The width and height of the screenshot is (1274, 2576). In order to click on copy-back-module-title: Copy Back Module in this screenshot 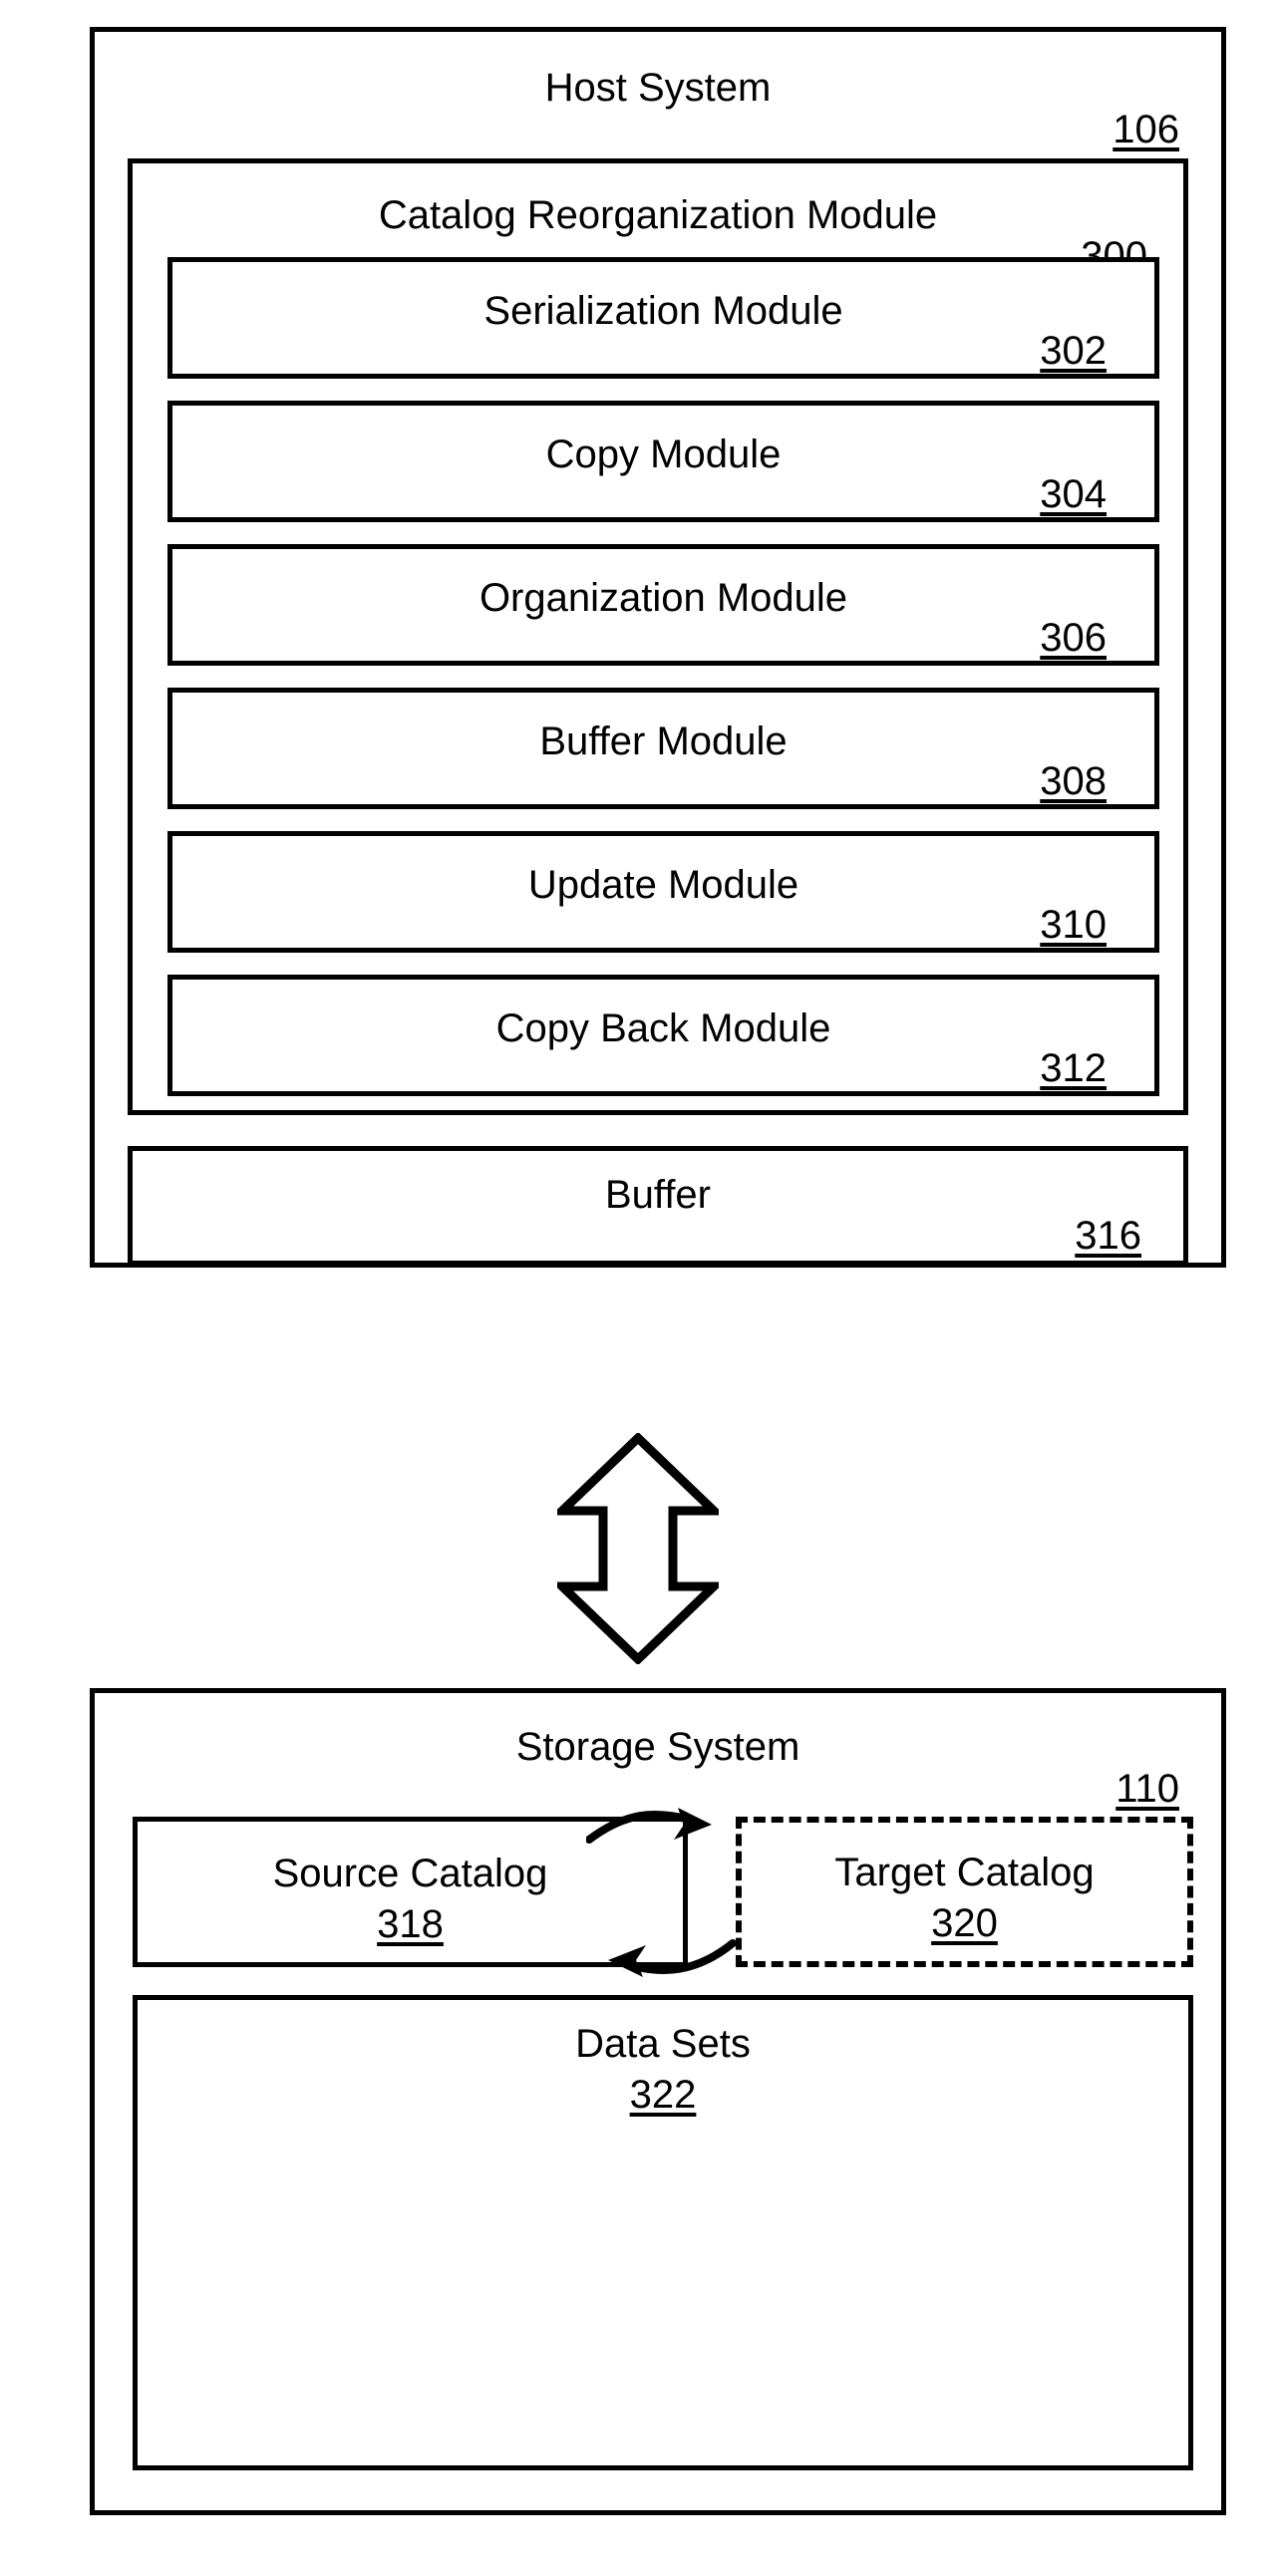, I will do `click(663, 1028)`.